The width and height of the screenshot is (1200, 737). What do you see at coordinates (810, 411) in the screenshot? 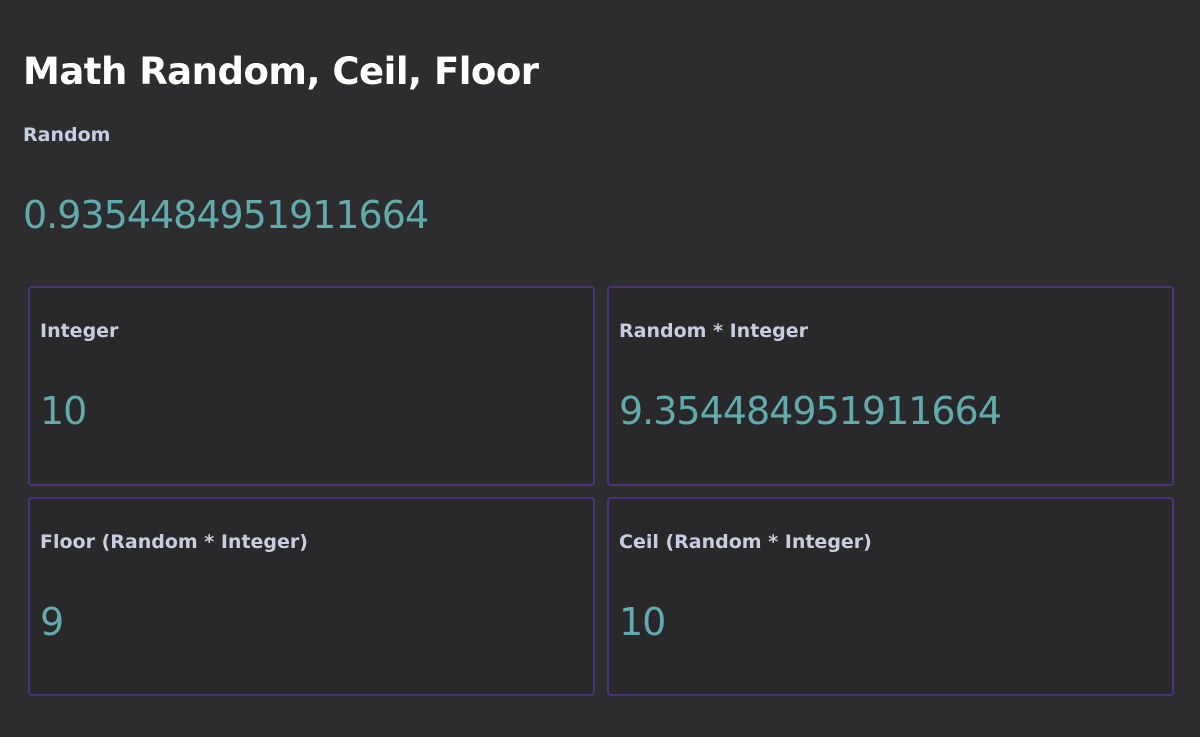
I see `random-times-integer-value: 9.354484951911664` at bounding box center [810, 411].